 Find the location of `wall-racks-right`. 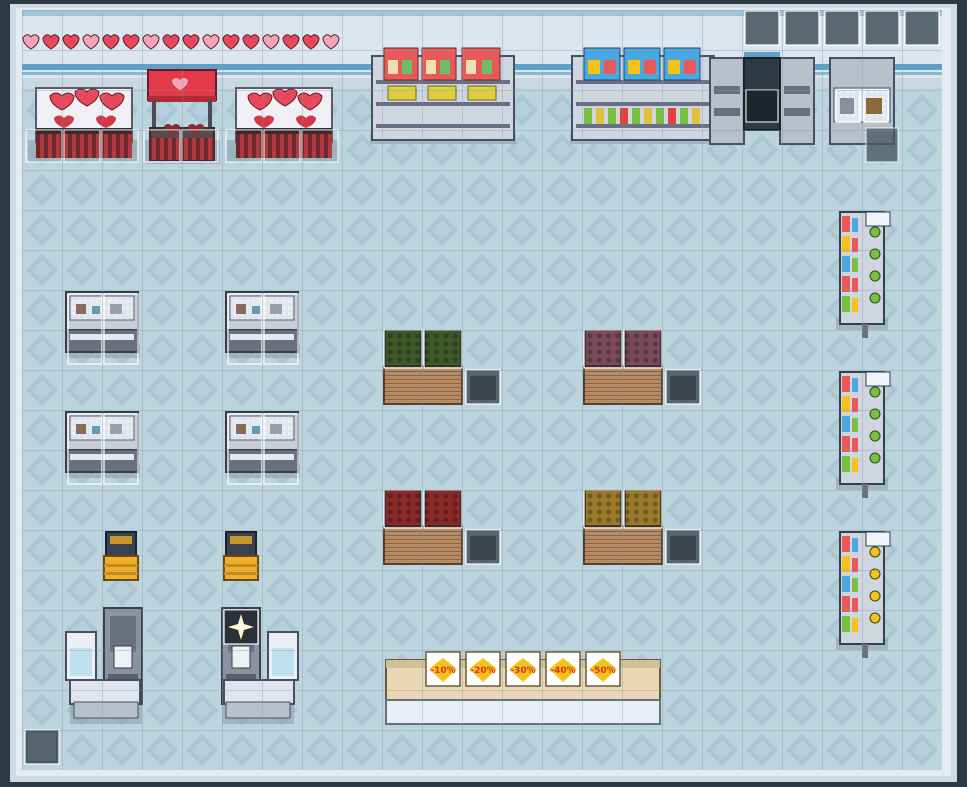

wall-racks-right is located at coordinates (863, 434).